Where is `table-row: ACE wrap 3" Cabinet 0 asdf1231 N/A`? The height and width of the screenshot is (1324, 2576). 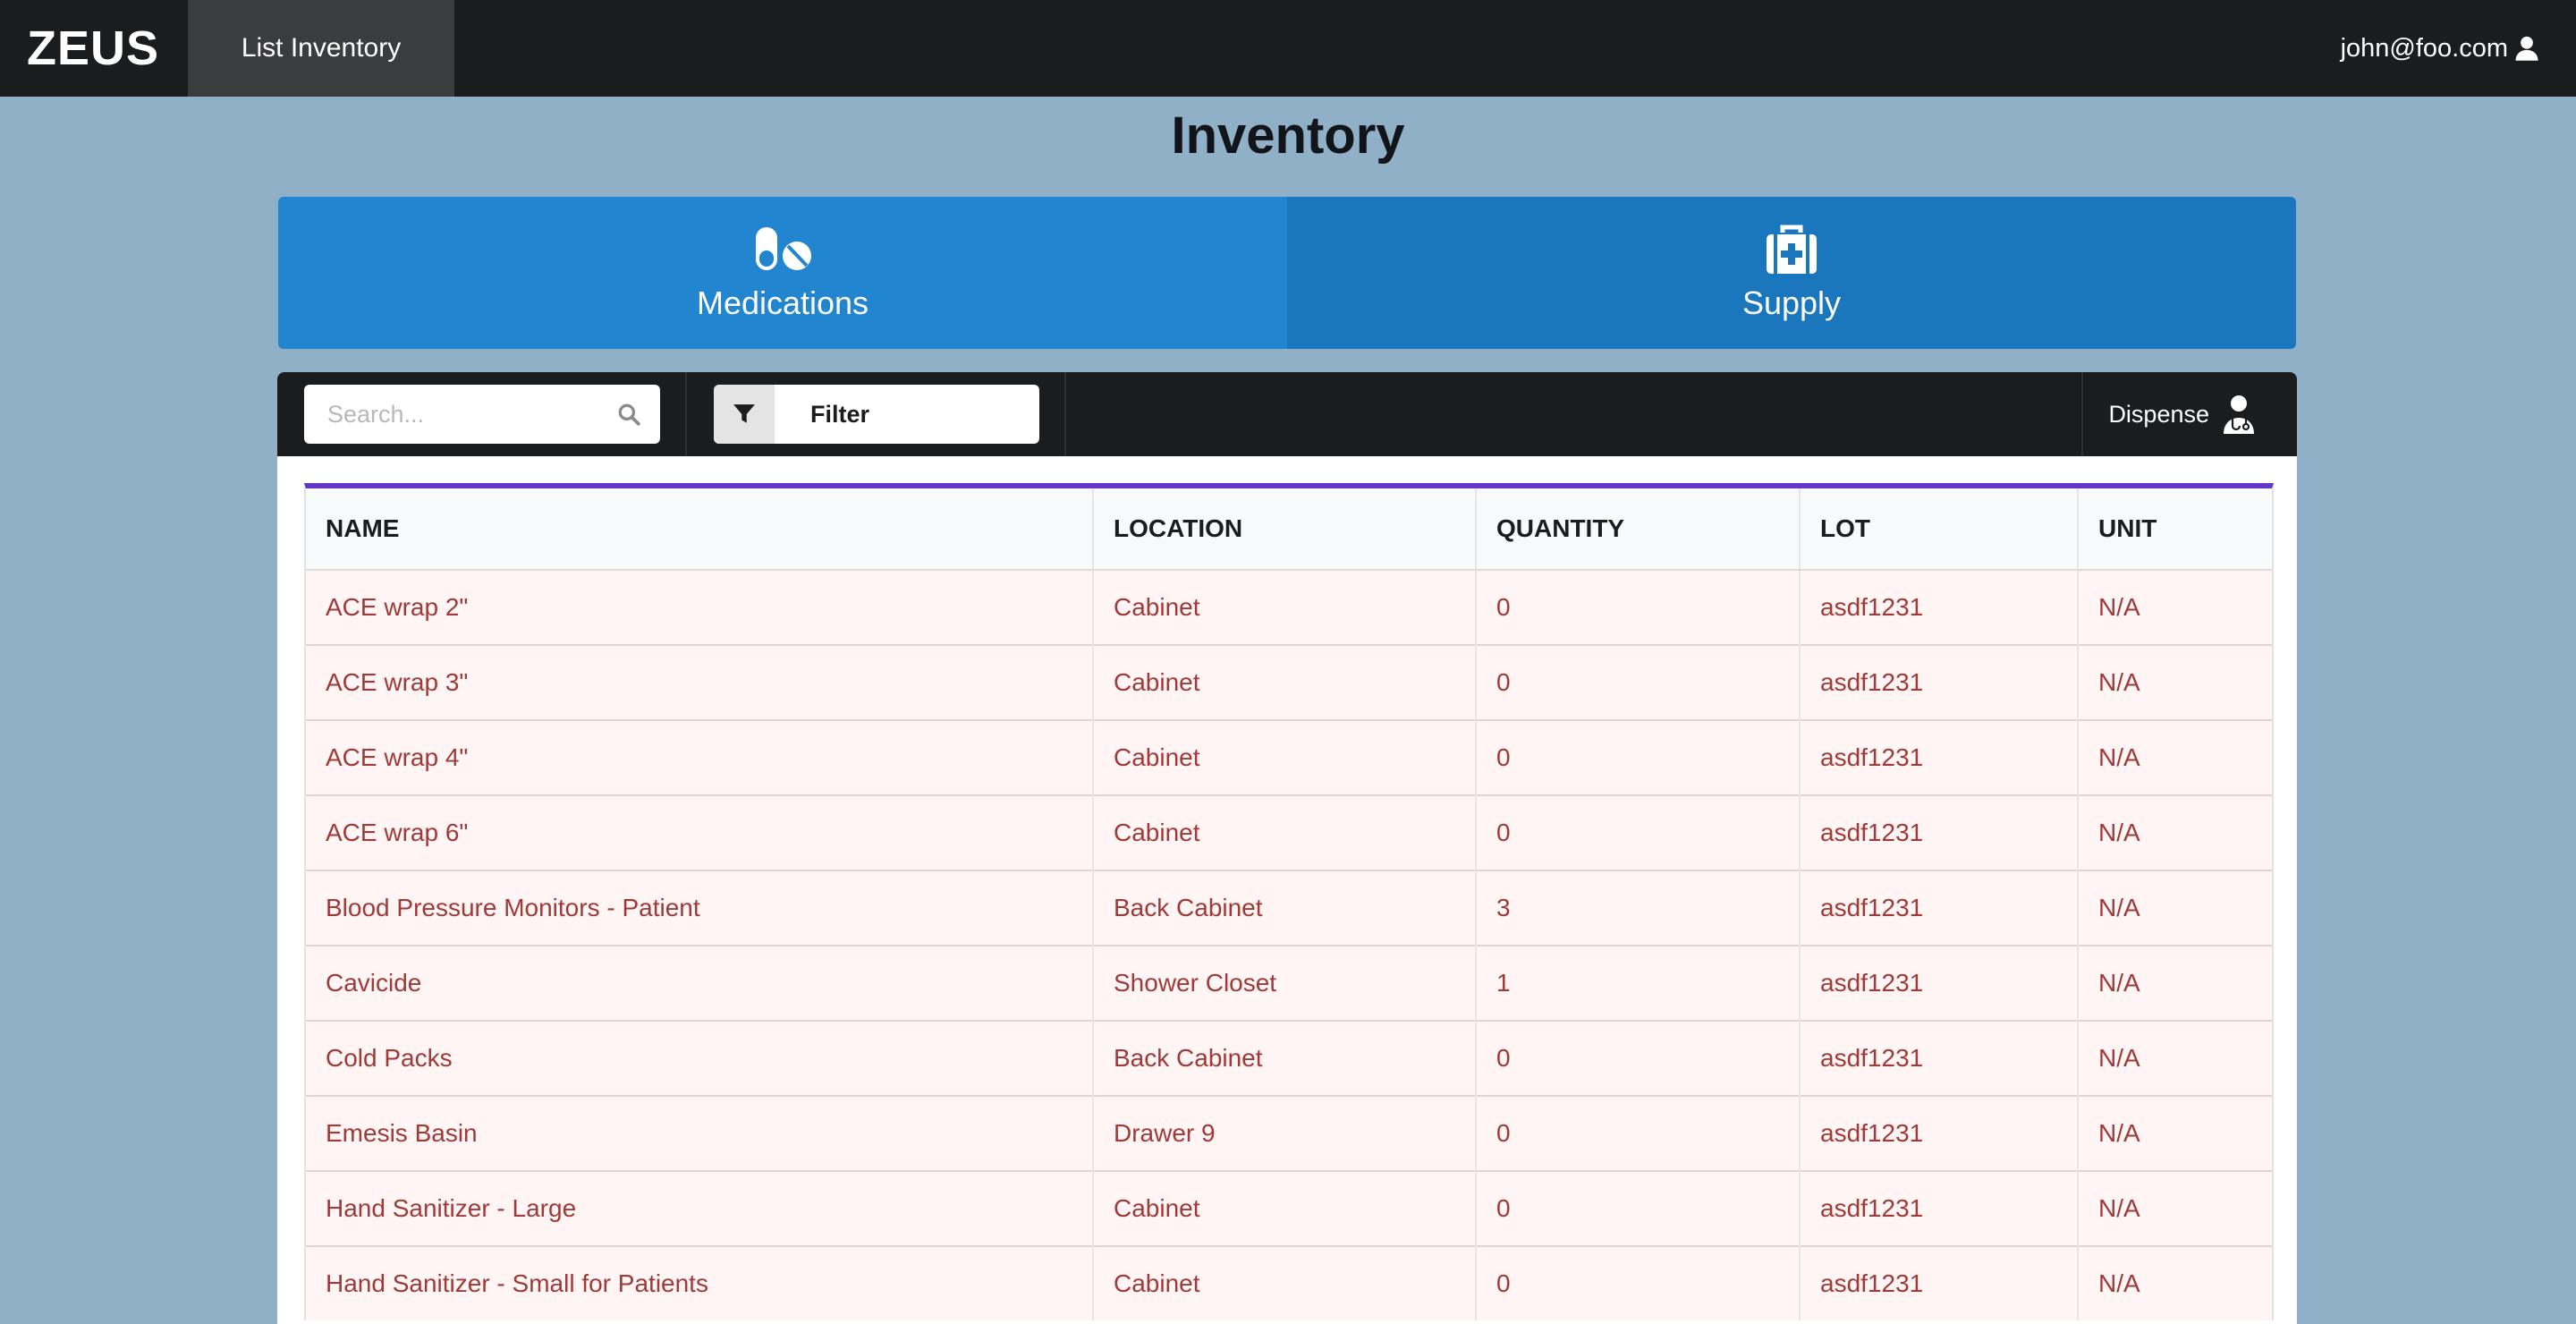
table-row: ACE wrap 3" Cabinet 0 asdf1231 N/A is located at coordinates (1289, 682).